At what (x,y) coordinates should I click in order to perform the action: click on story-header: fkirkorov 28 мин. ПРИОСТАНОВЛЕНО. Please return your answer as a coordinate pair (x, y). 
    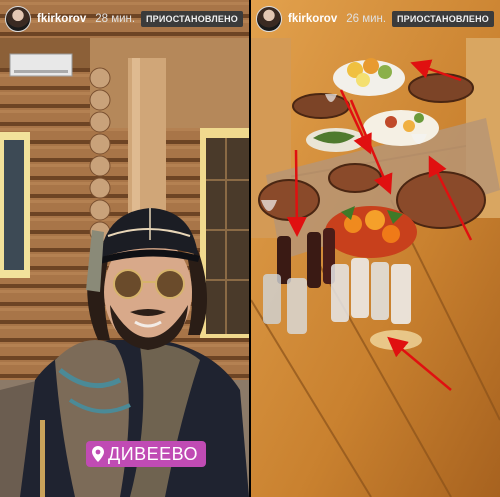
    Looking at the image, I should click on (124, 19).